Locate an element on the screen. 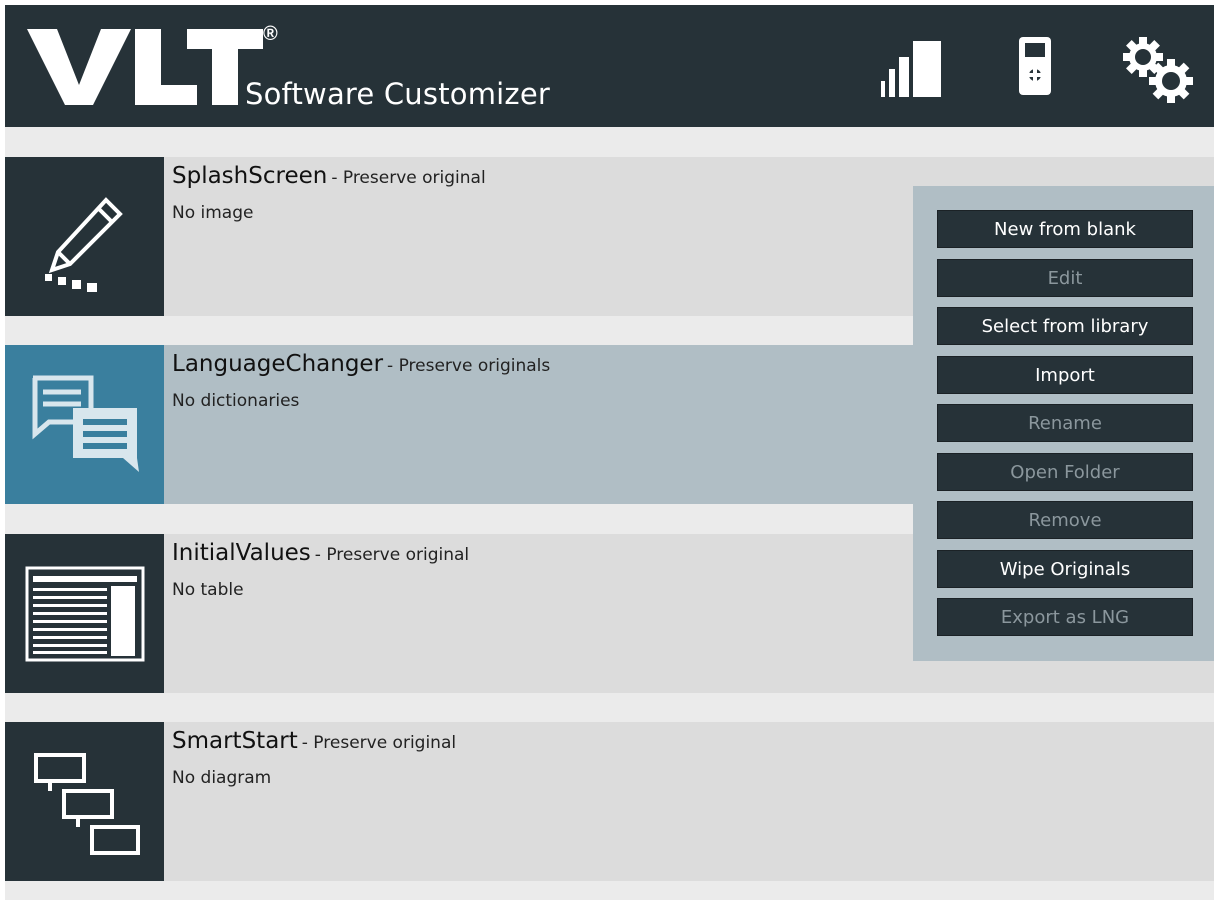 The height and width of the screenshot is (900, 1214). rename-button: Rename is located at coordinates (1065, 423).